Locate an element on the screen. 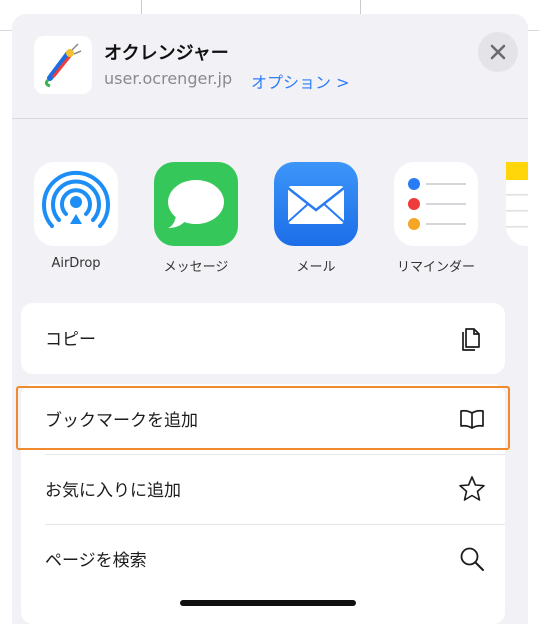 This screenshot has height=624, width=539. reminders-icon is located at coordinates (436, 204).